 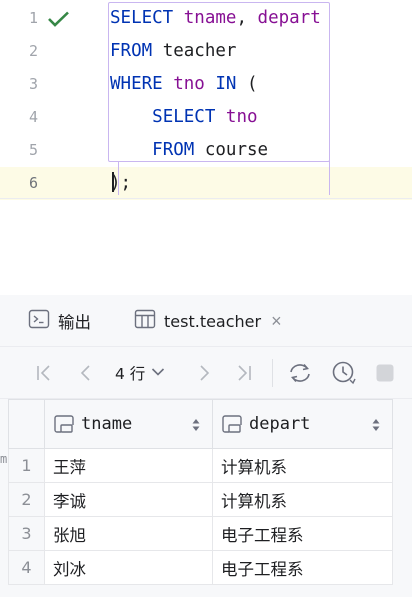 I want to click on table-row: 1 王萍 计算机系, so click(x=206, y=466).